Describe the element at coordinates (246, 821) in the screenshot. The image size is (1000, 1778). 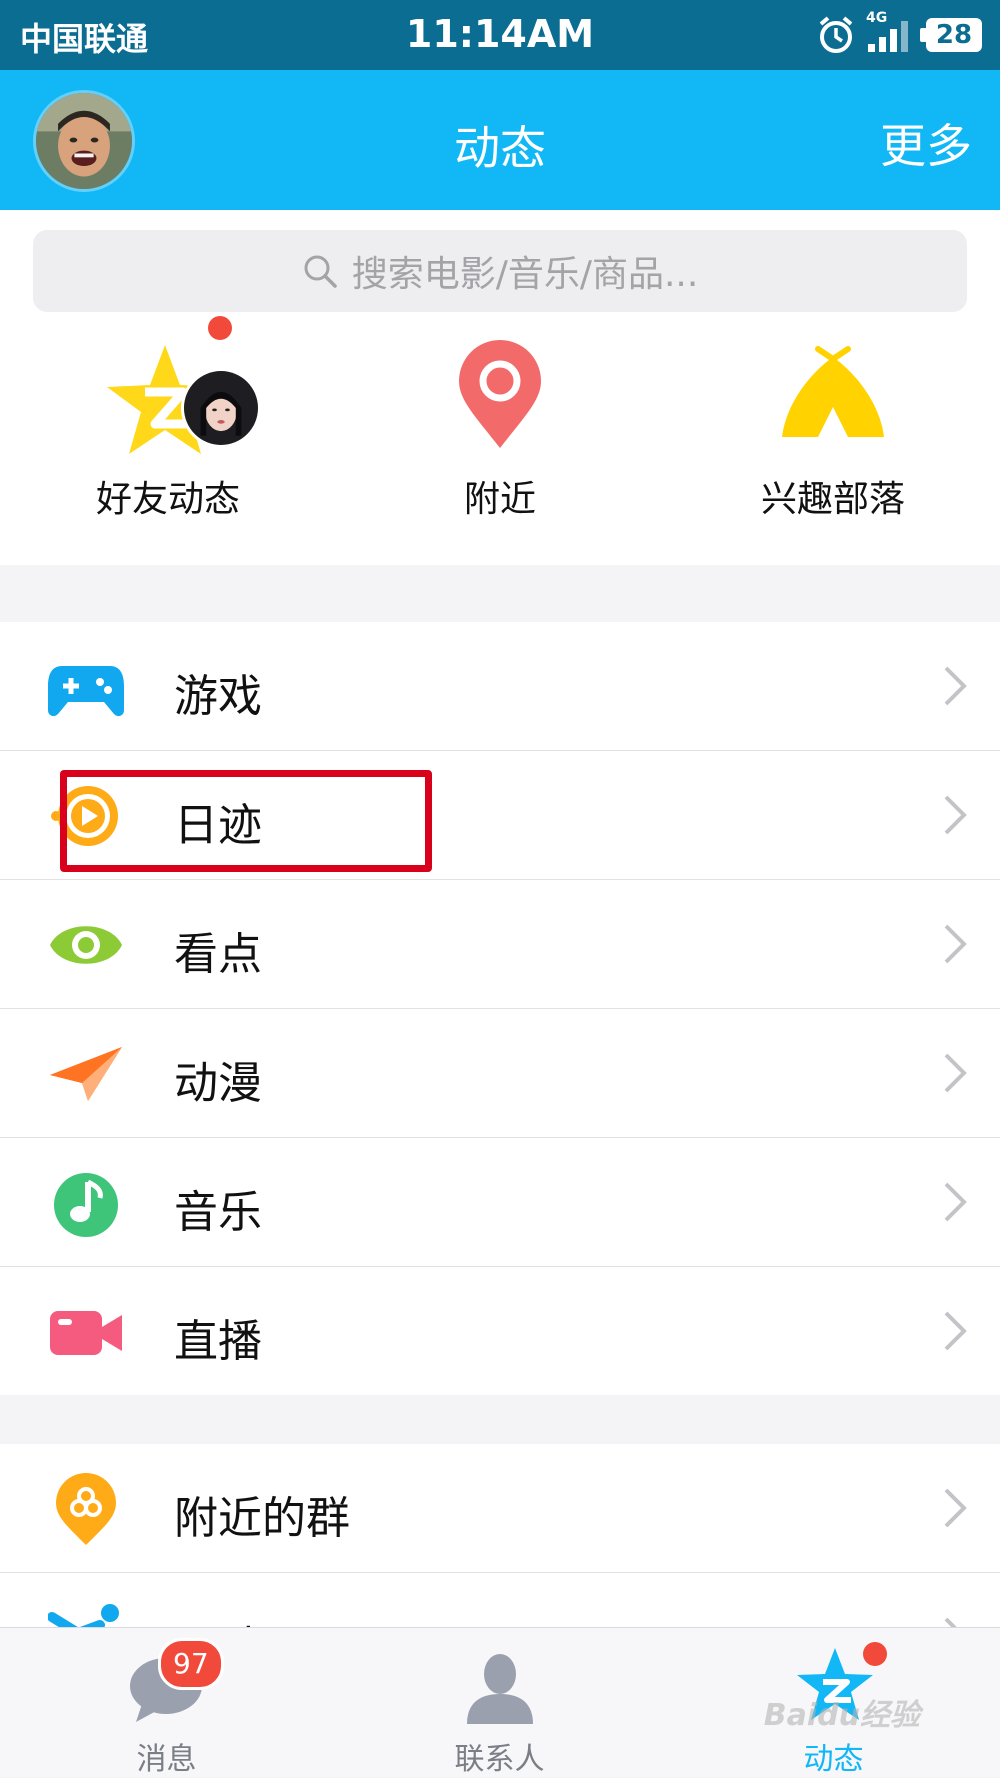
I see `highlight-box` at that location.